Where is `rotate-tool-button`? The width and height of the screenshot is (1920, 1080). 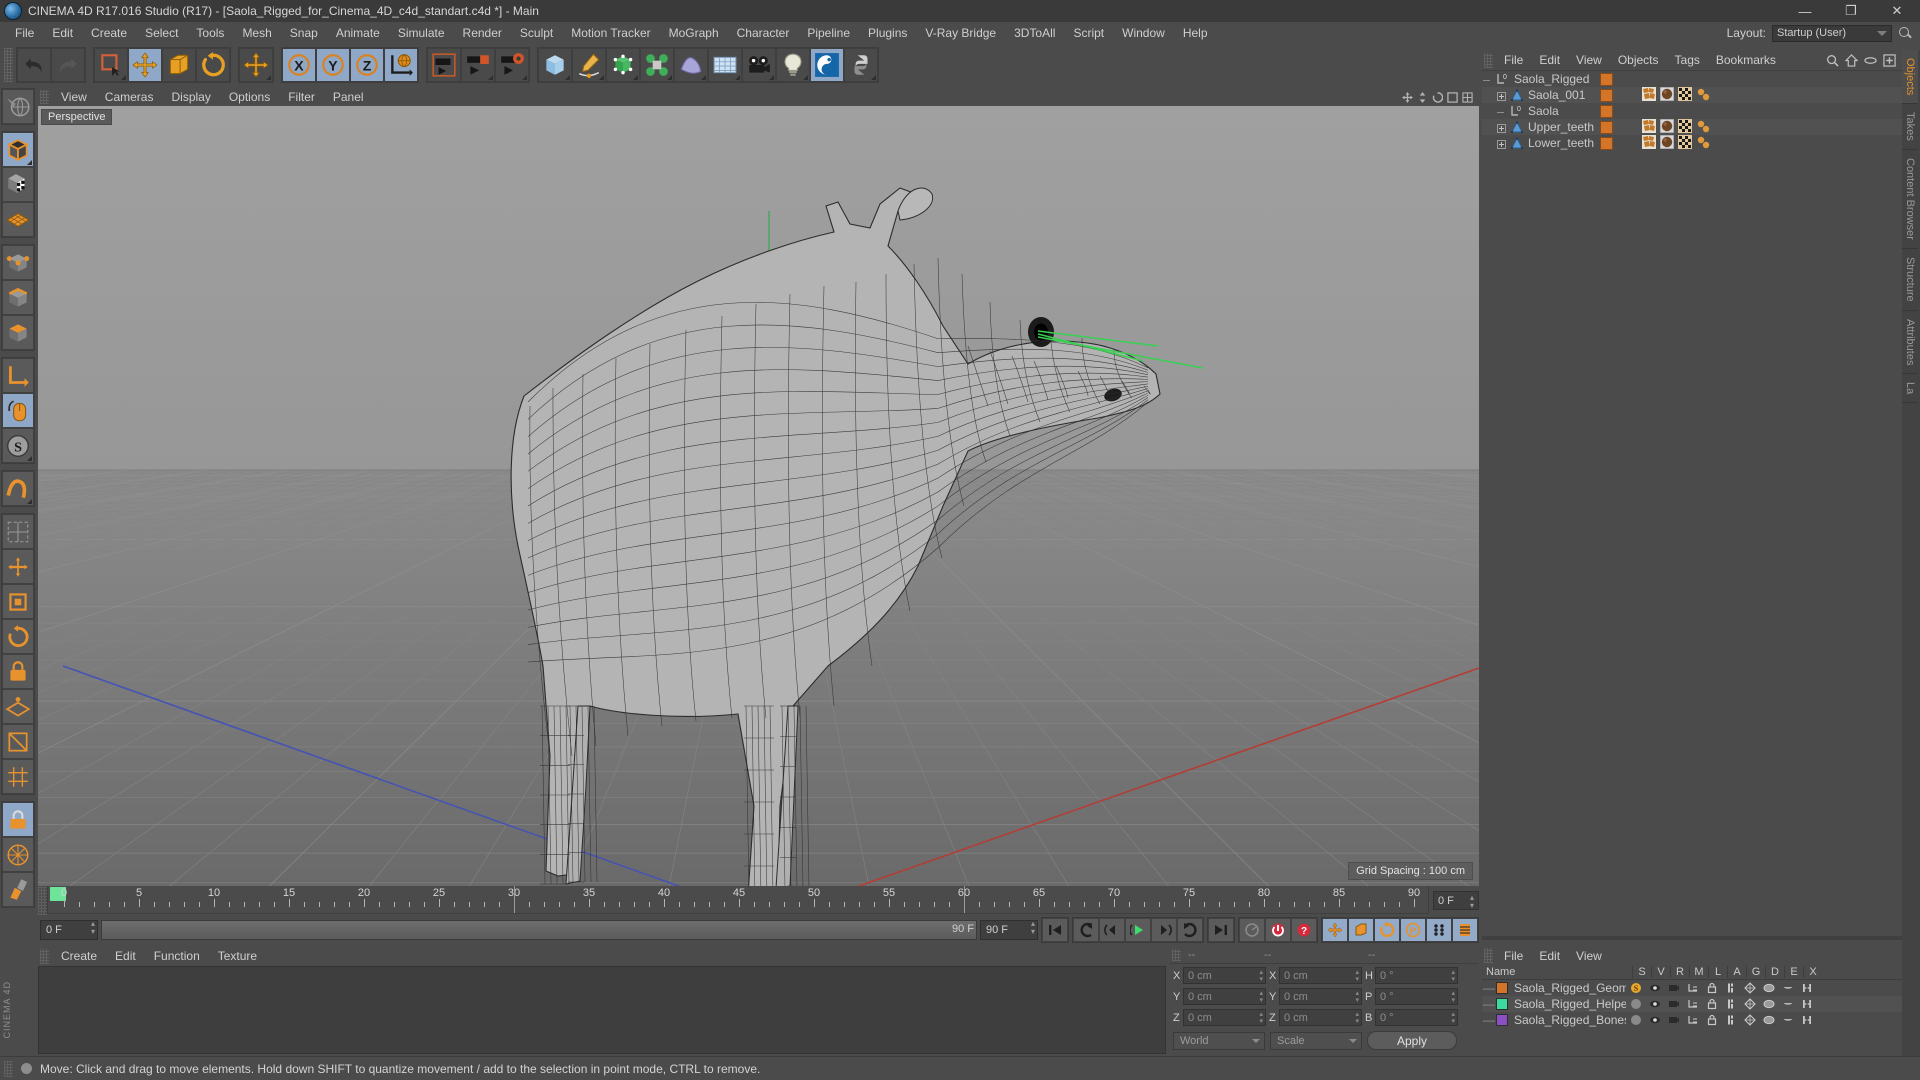 rotate-tool-button is located at coordinates (213, 65).